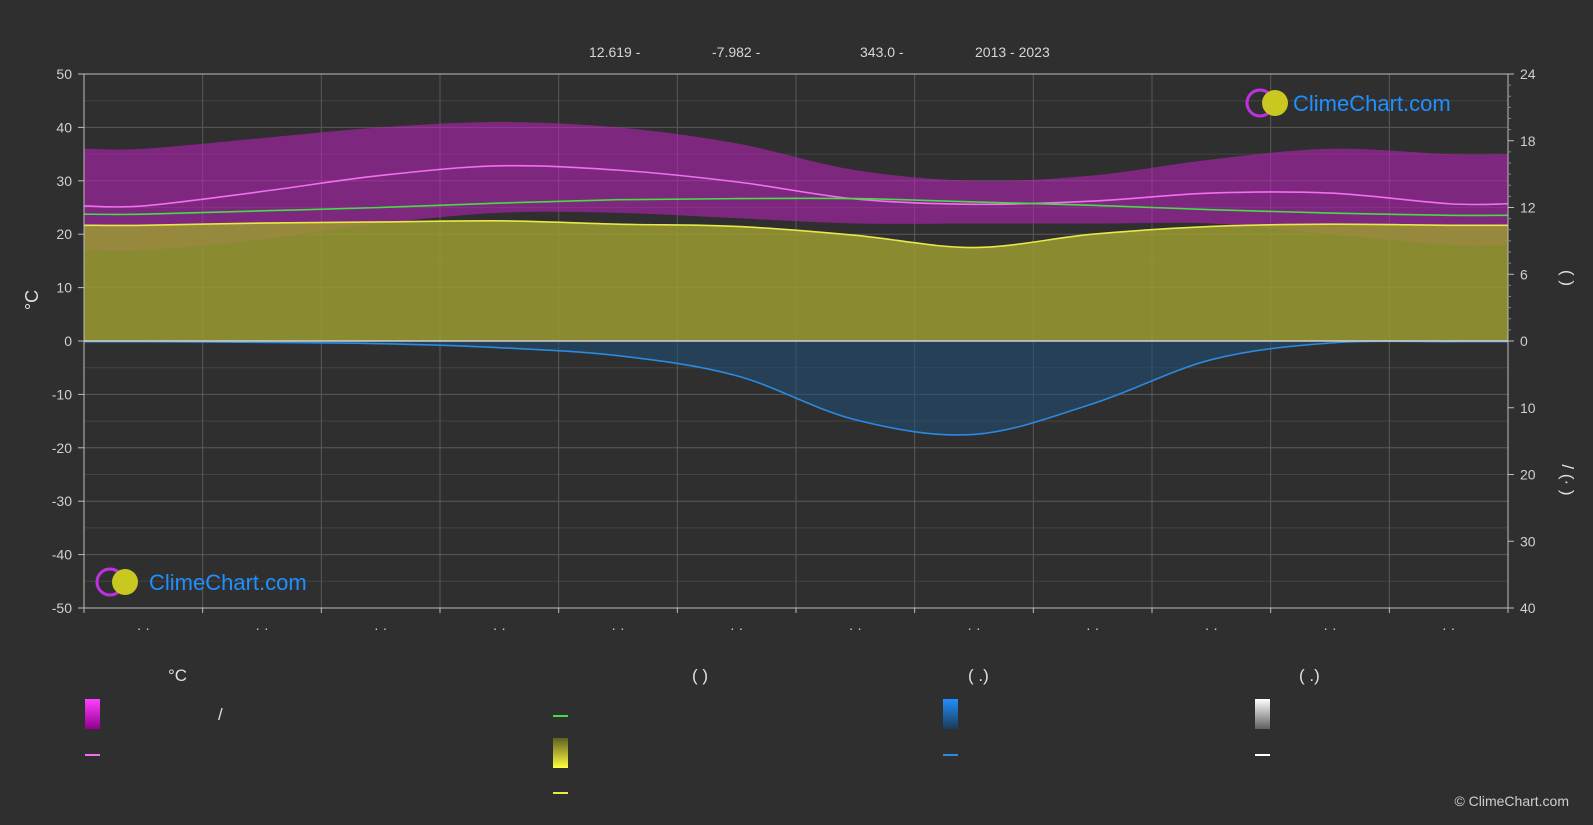 The height and width of the screenshot is (825, 1593). What do you see at coordinates (615, 52) in the screenshot?
I see `latitude-label: 12.619 -` at bounding box center [615, 52].